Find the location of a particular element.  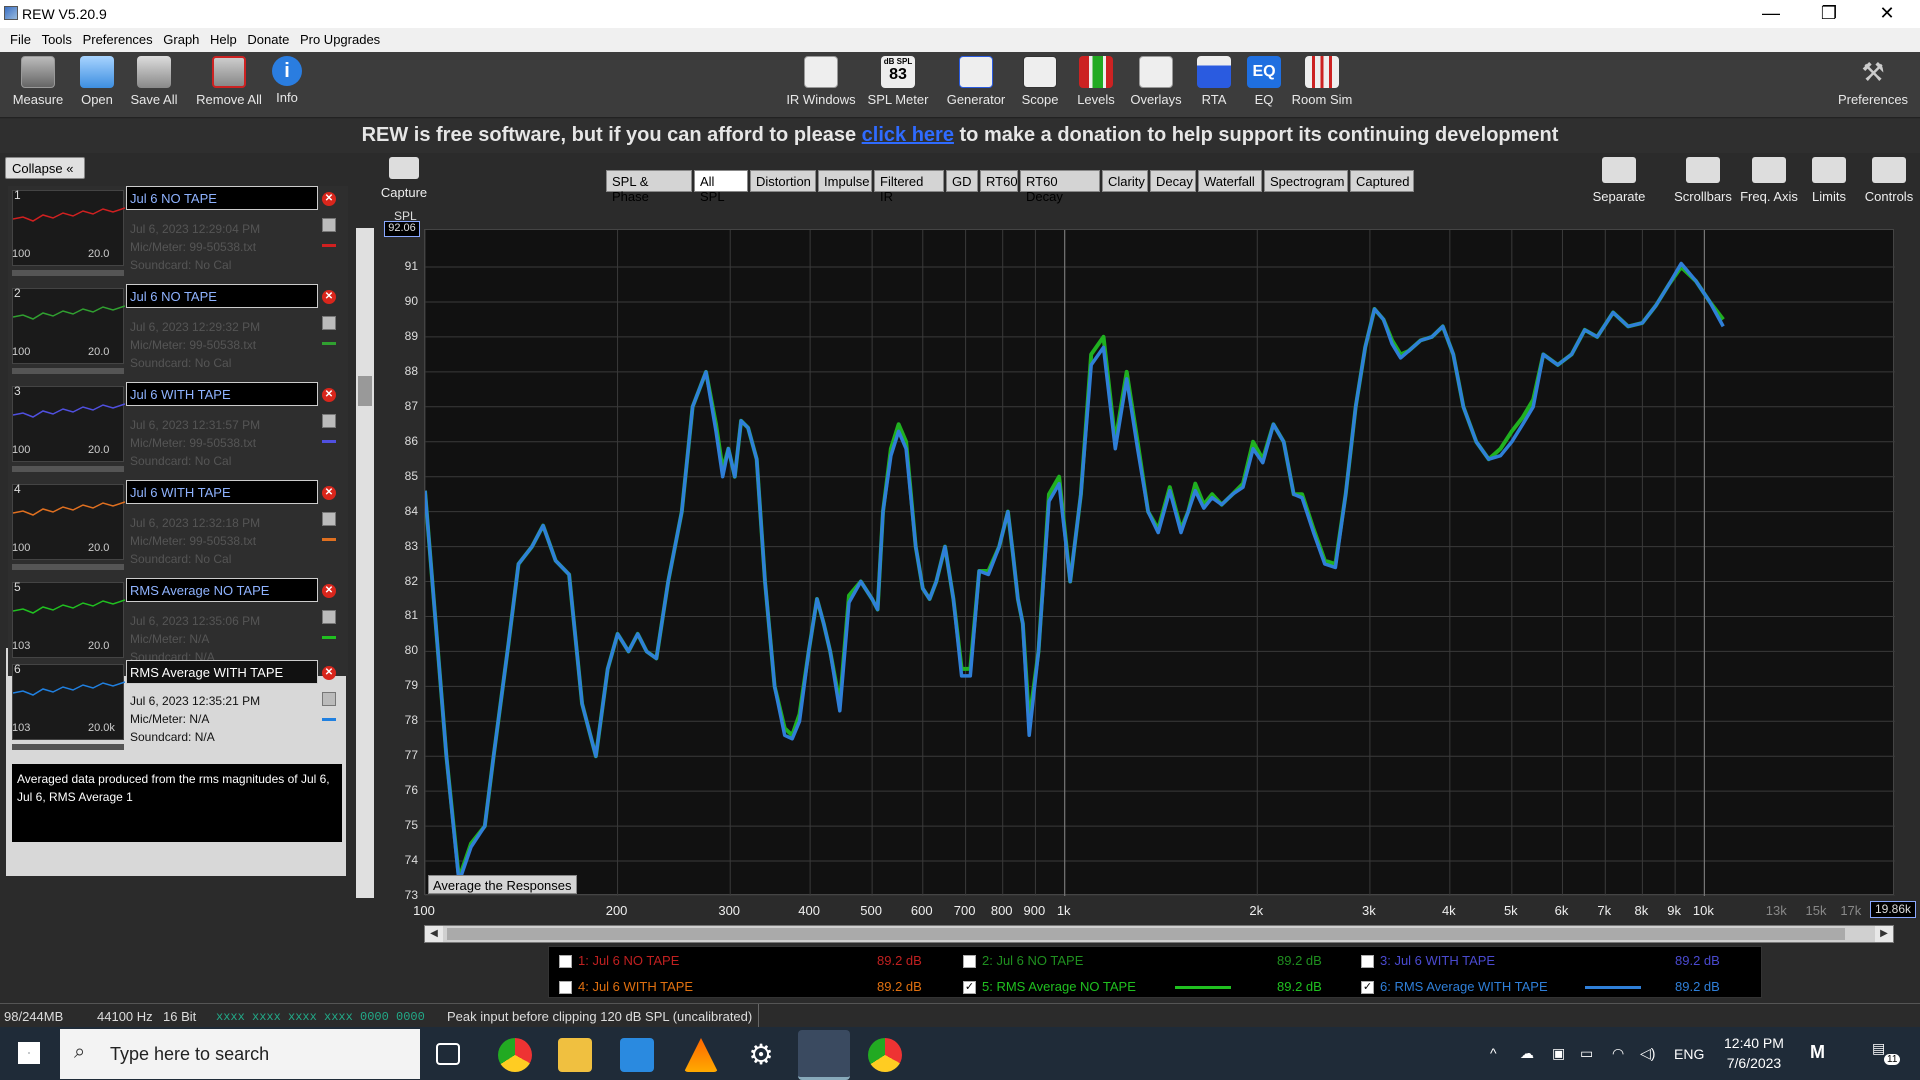

tab-distortion: Distortion is located at coordinates (783, 181).